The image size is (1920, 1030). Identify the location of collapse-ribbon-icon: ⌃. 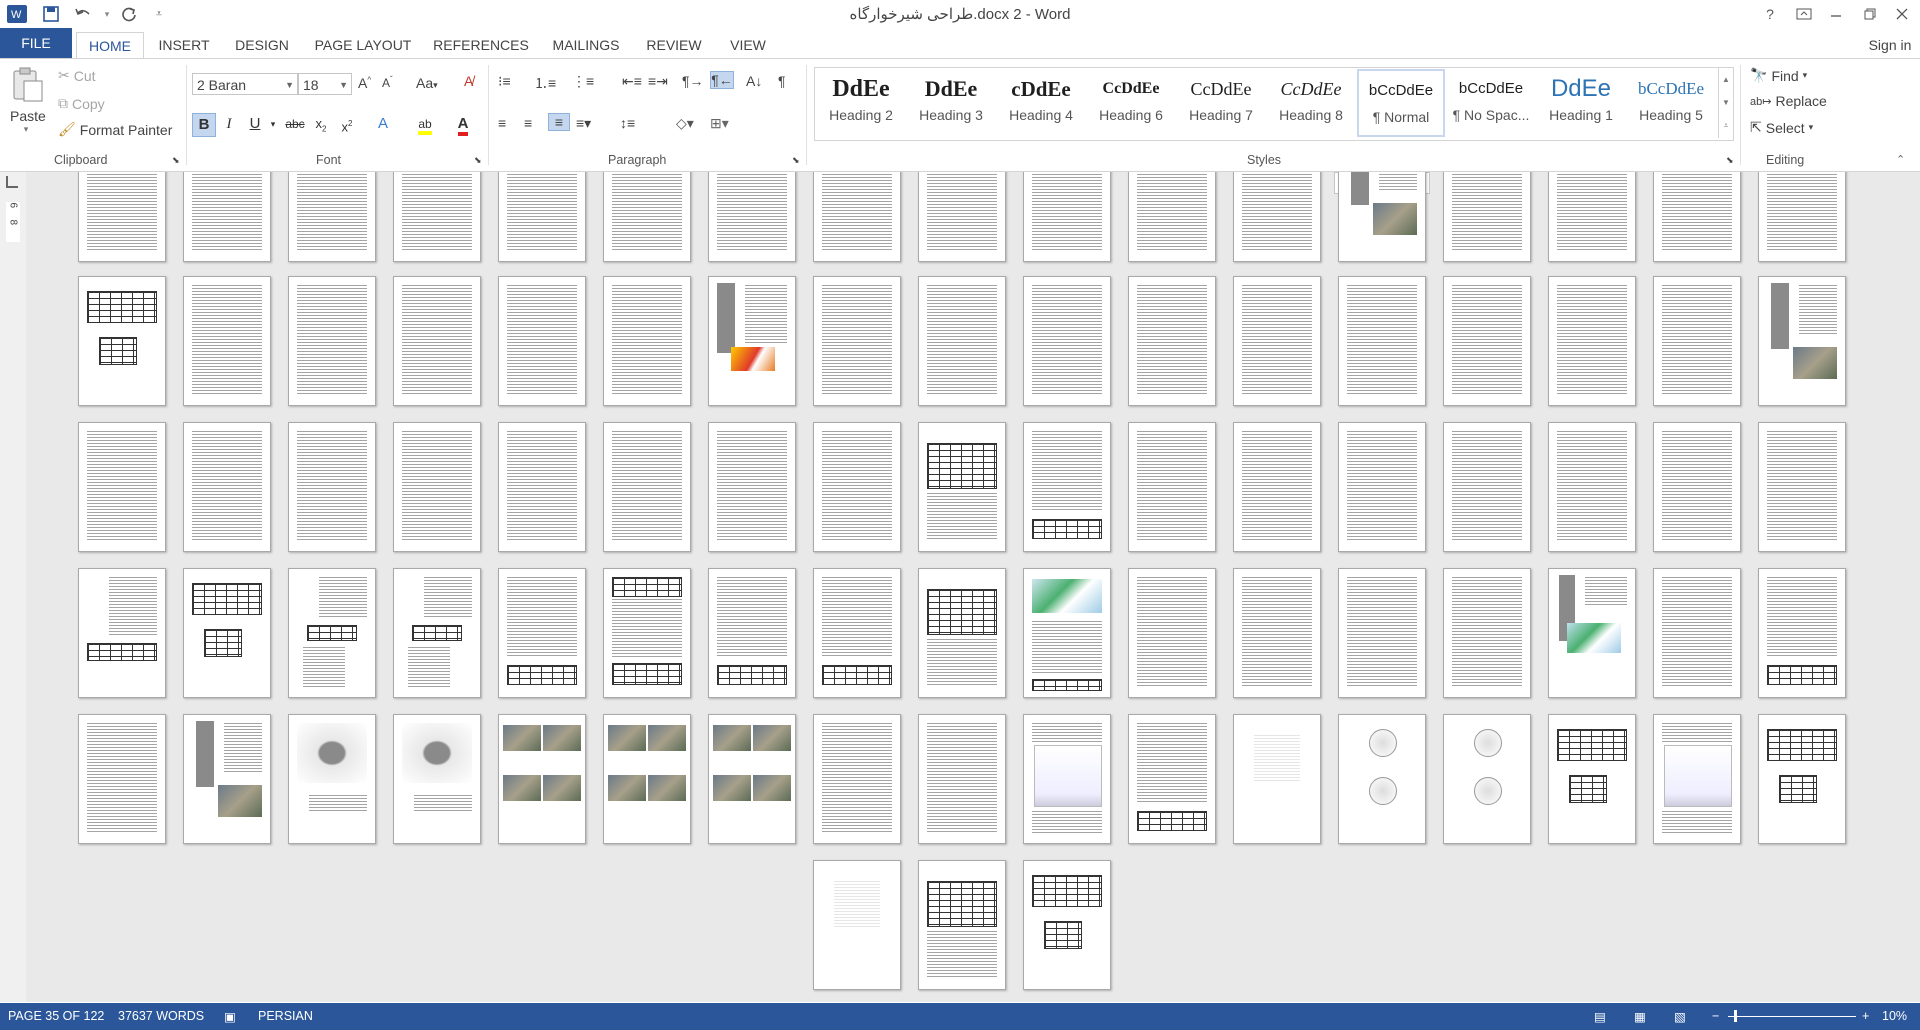
(1900, 159).